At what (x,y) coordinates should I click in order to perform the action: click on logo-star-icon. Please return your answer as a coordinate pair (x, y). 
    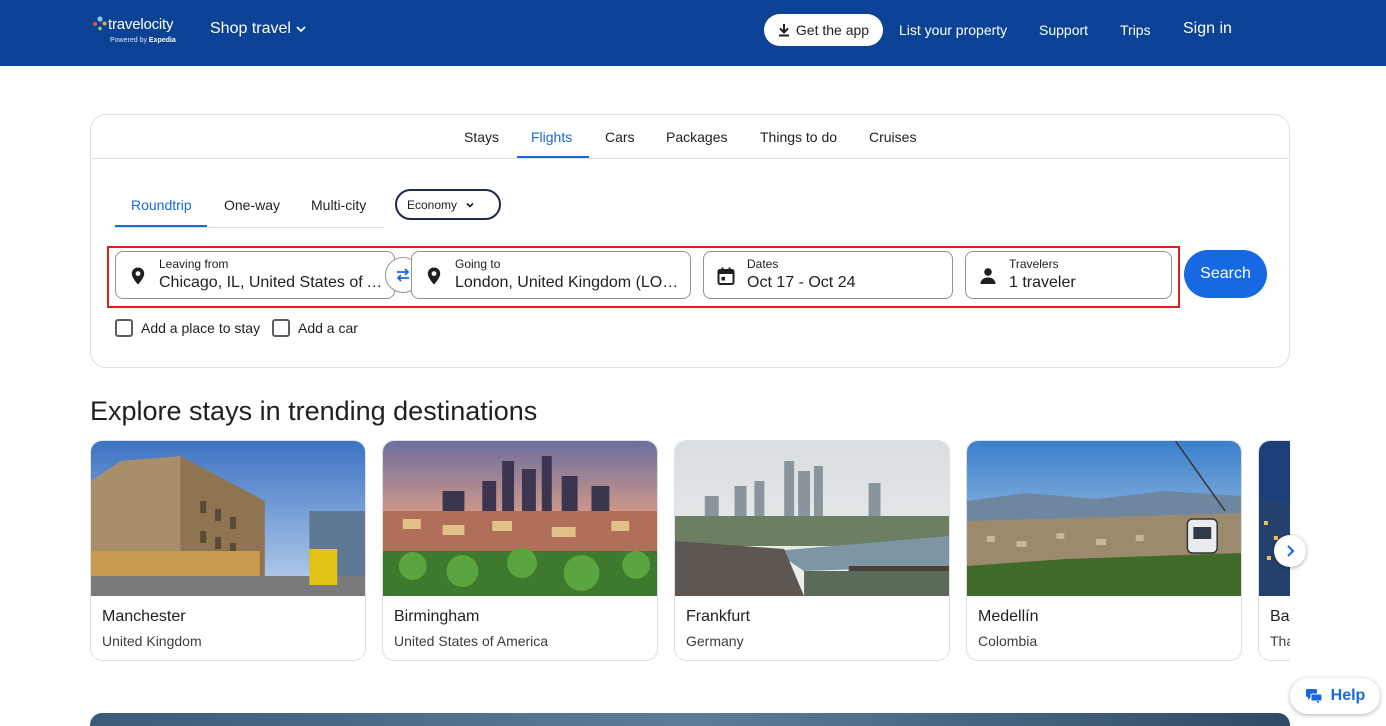
    Looking at the image, I should click on (100, 23).